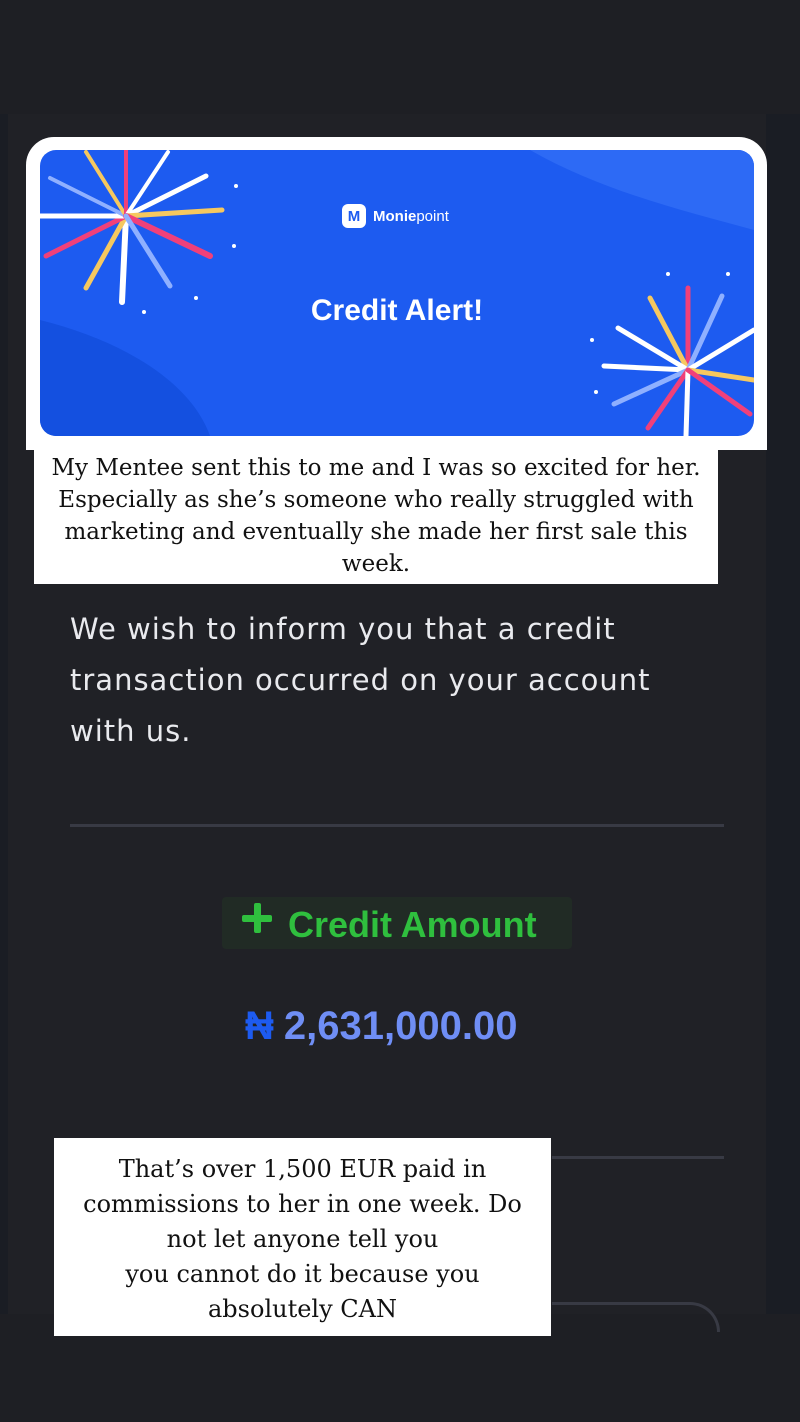 The height and width of the screenshot is (1422, 800). I want to click on caption-bottom-line: absolutely CAN, so click(302, 1309).